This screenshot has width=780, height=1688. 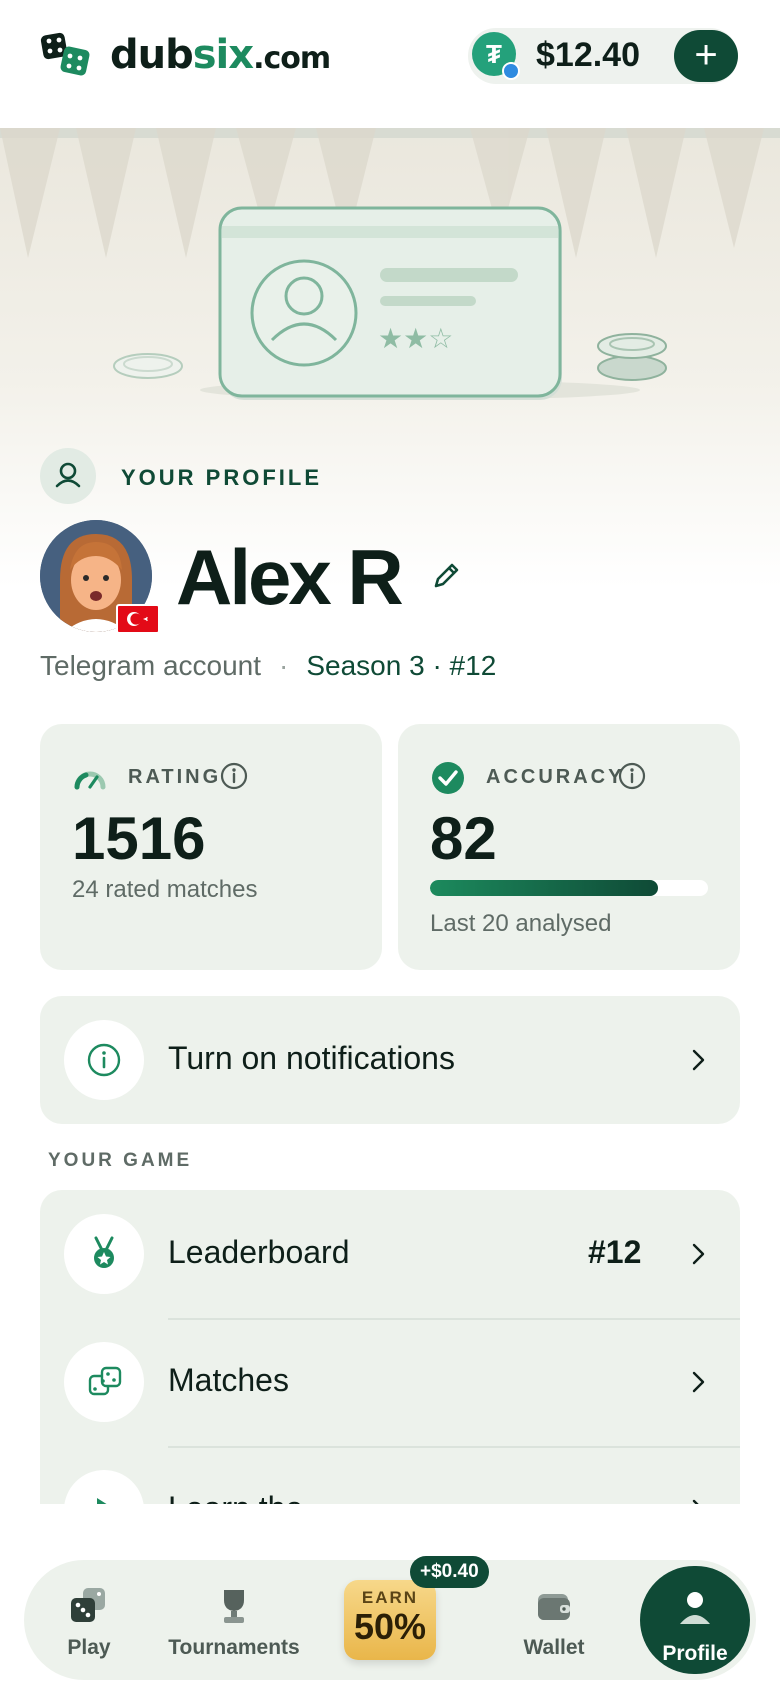 I want to click on medal-icon, so click(x=104, y=1252).